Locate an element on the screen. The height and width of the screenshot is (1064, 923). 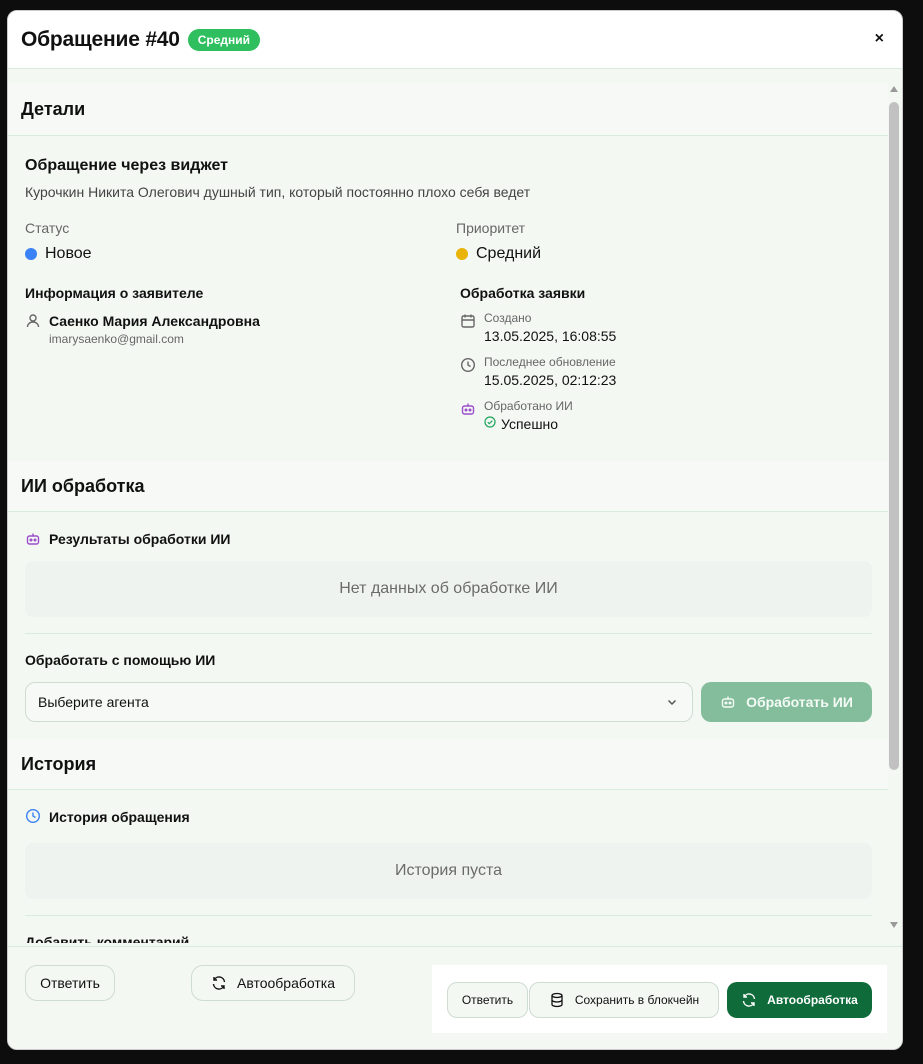
priority-dot is located at coordinates (462, 253).